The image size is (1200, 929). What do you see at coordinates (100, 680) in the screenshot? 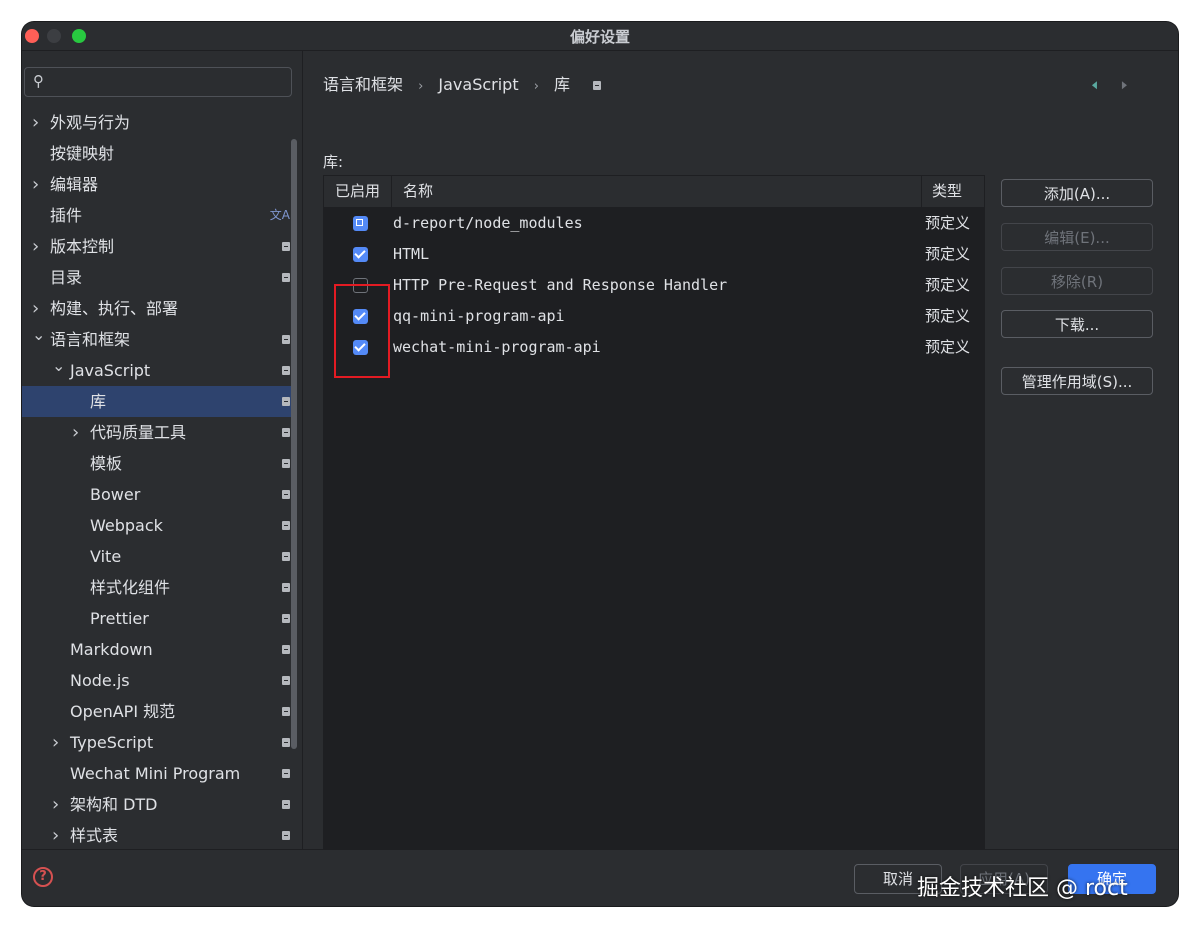
I see `sidebar-item-label: Node.js` at bounding box center [100, 680].